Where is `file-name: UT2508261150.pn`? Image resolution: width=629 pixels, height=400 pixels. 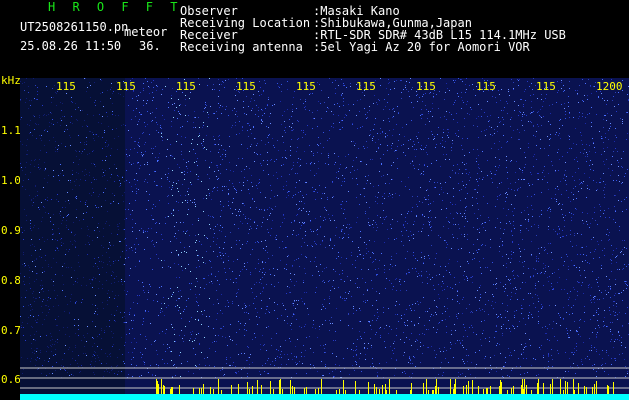
file-name: UT2508261150.pn is located at coordinates (74, 27).